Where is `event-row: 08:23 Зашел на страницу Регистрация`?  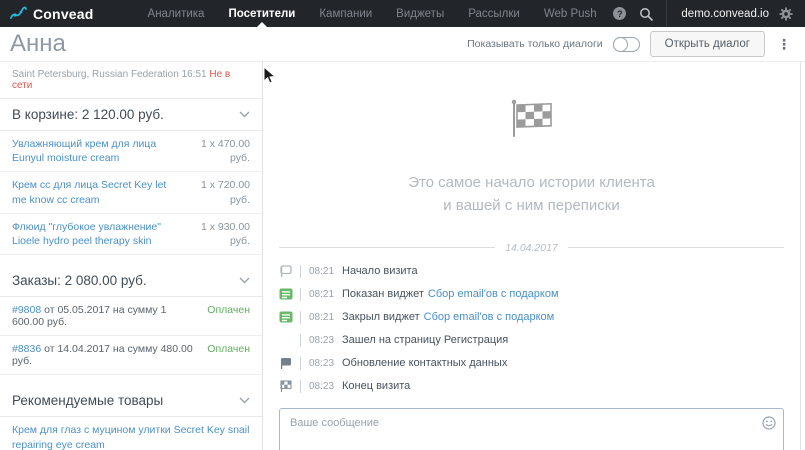 event-row: 08:23 Зашел на страницу Регистрация is located at coordinates (531, 340).